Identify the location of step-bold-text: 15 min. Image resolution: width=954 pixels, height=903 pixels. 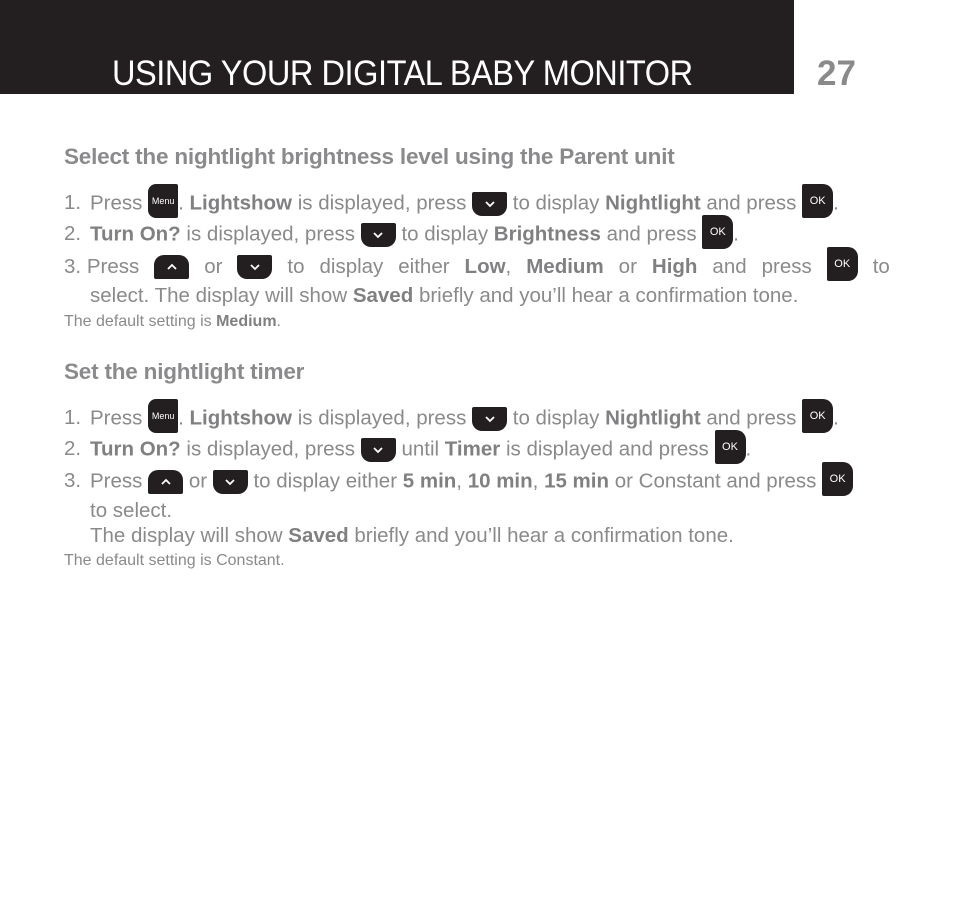
(577, 481).